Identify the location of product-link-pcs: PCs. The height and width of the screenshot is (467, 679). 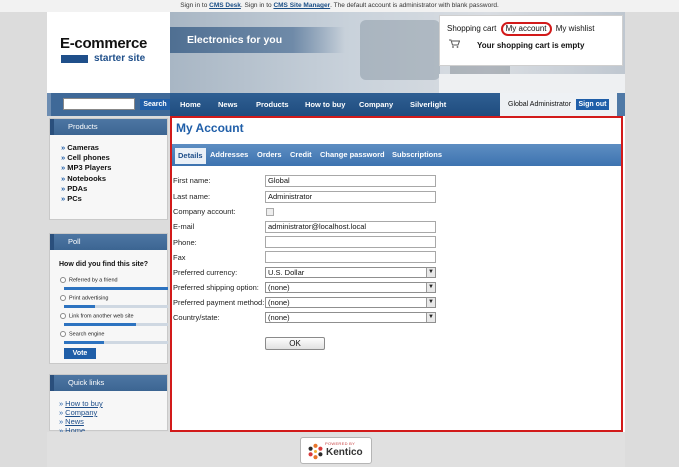
(86, 199).